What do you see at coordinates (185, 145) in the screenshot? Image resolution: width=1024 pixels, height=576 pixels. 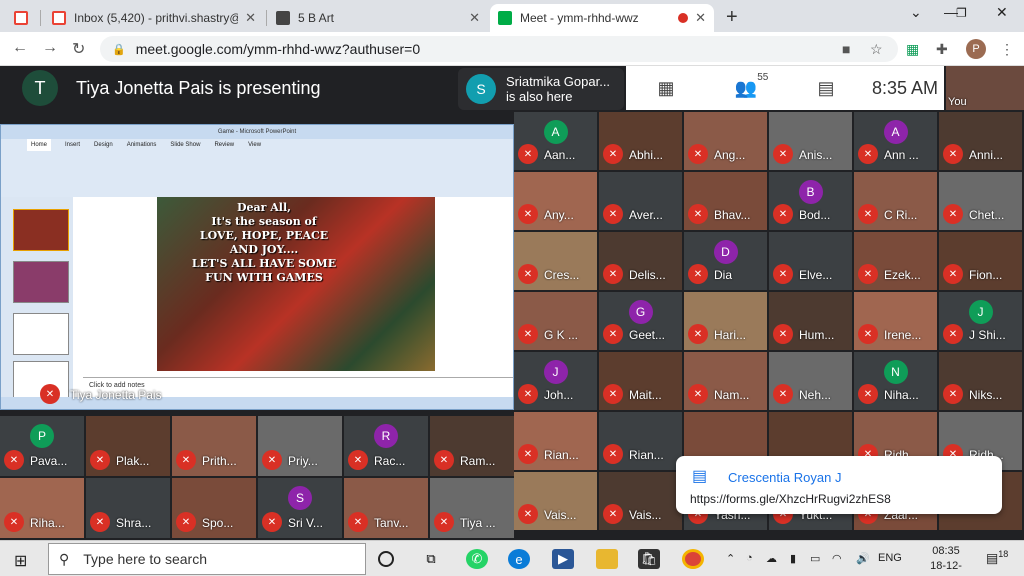 I see `ribbon-tab: Slide Show` at bounding box center [185, 145].